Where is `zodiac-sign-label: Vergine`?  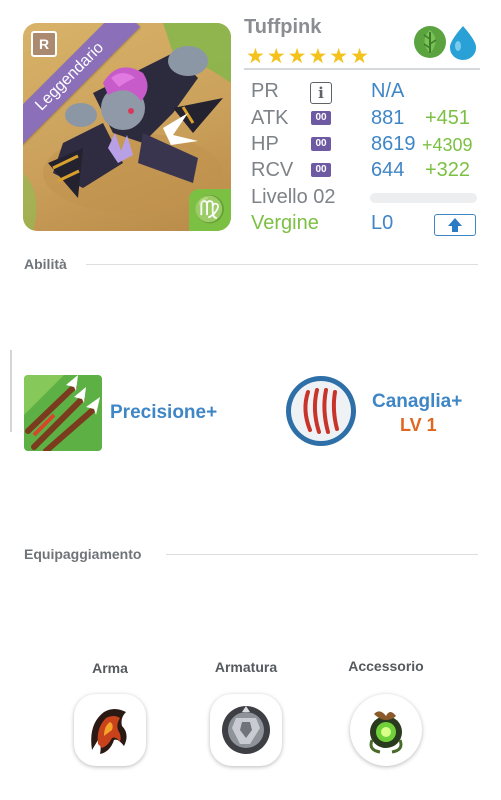
zodiac-sign-label: Vergine is located at coordinates (285, 223).